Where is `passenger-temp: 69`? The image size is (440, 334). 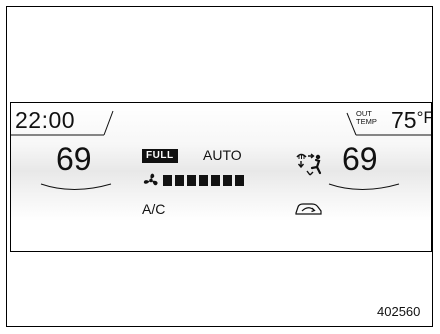
passenger-temp: 69 is located at coordinates (360, 159).